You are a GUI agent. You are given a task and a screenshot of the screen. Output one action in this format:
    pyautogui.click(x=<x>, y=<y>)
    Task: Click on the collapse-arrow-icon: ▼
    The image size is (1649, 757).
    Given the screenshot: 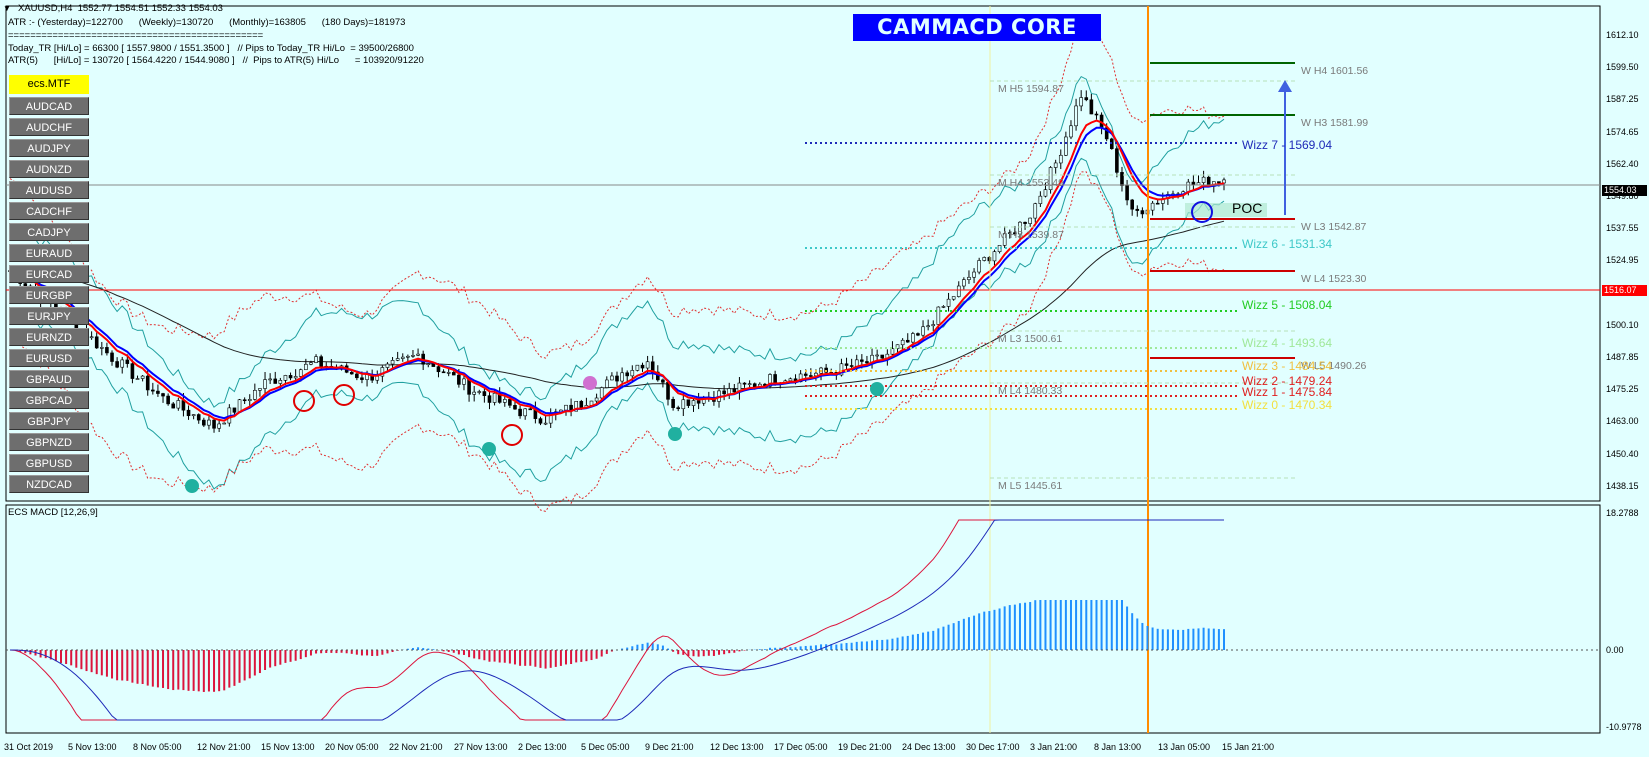 What is the action you would take?
    pyautogui.click(x=7, y=8)
    